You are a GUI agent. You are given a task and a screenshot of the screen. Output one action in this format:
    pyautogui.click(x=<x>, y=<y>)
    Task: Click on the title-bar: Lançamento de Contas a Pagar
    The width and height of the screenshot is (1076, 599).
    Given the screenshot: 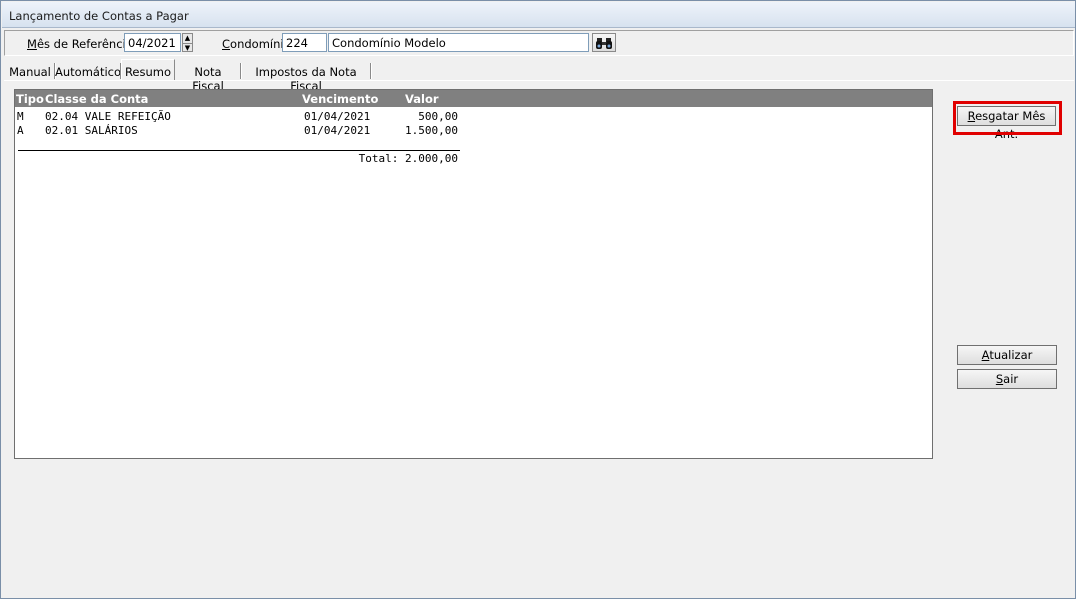 What is the action you would take?
    pyautogui.click(x=538, y=15)
    